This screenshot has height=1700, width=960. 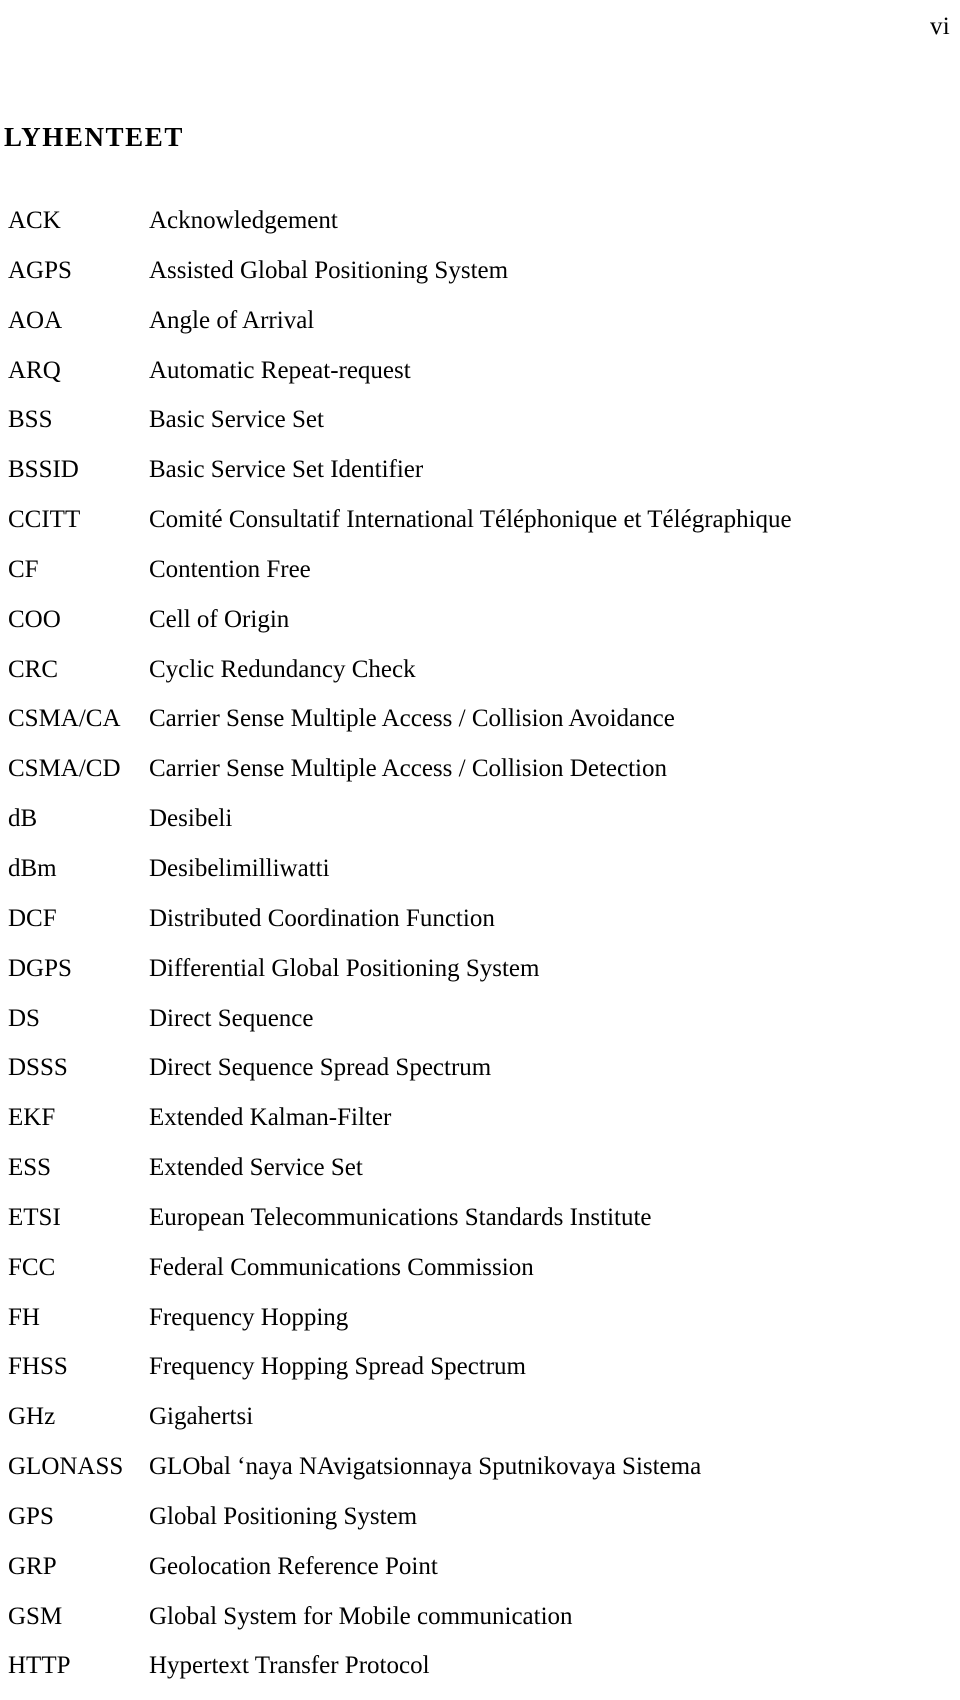 I want to click on abbreviation-definition: Direct Sequence, so click(x=231, y=1018).